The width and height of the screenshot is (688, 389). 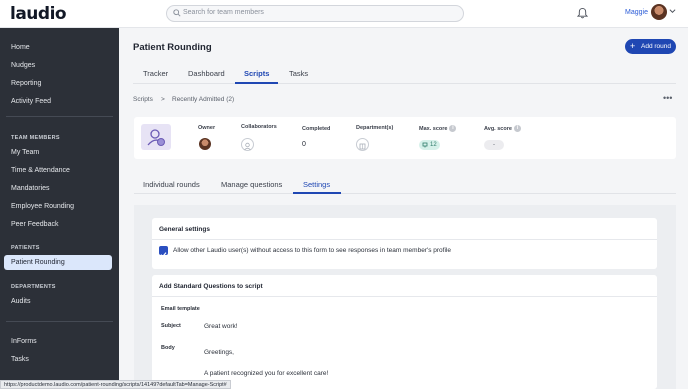 I want to click on active-sub-tab-indicator, so click(x=317, y=193).